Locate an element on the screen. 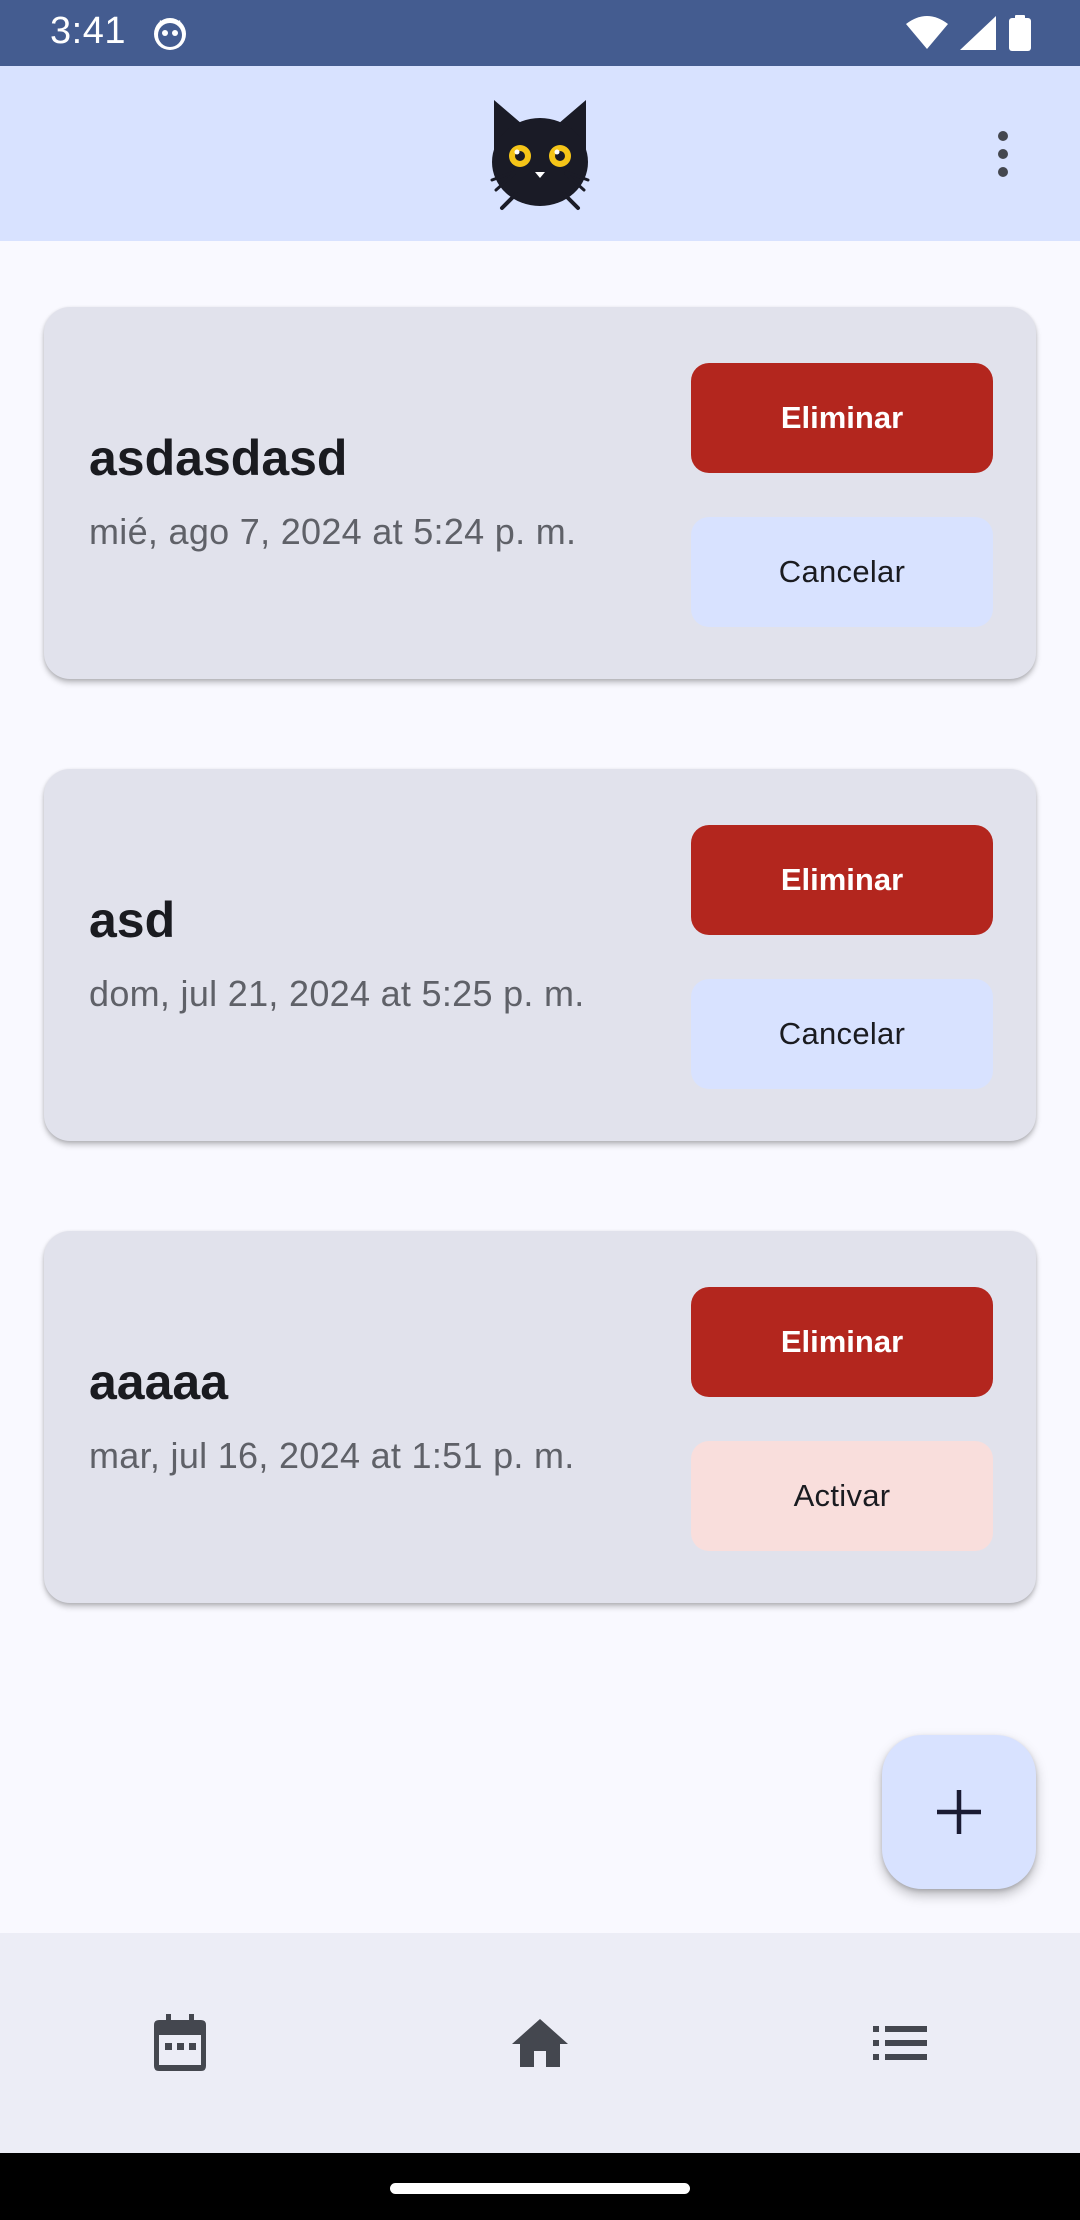 The height and width of the screenshot is (2220, 1080). alarm-title: aaaaa is located at coordinates (159, 1382).